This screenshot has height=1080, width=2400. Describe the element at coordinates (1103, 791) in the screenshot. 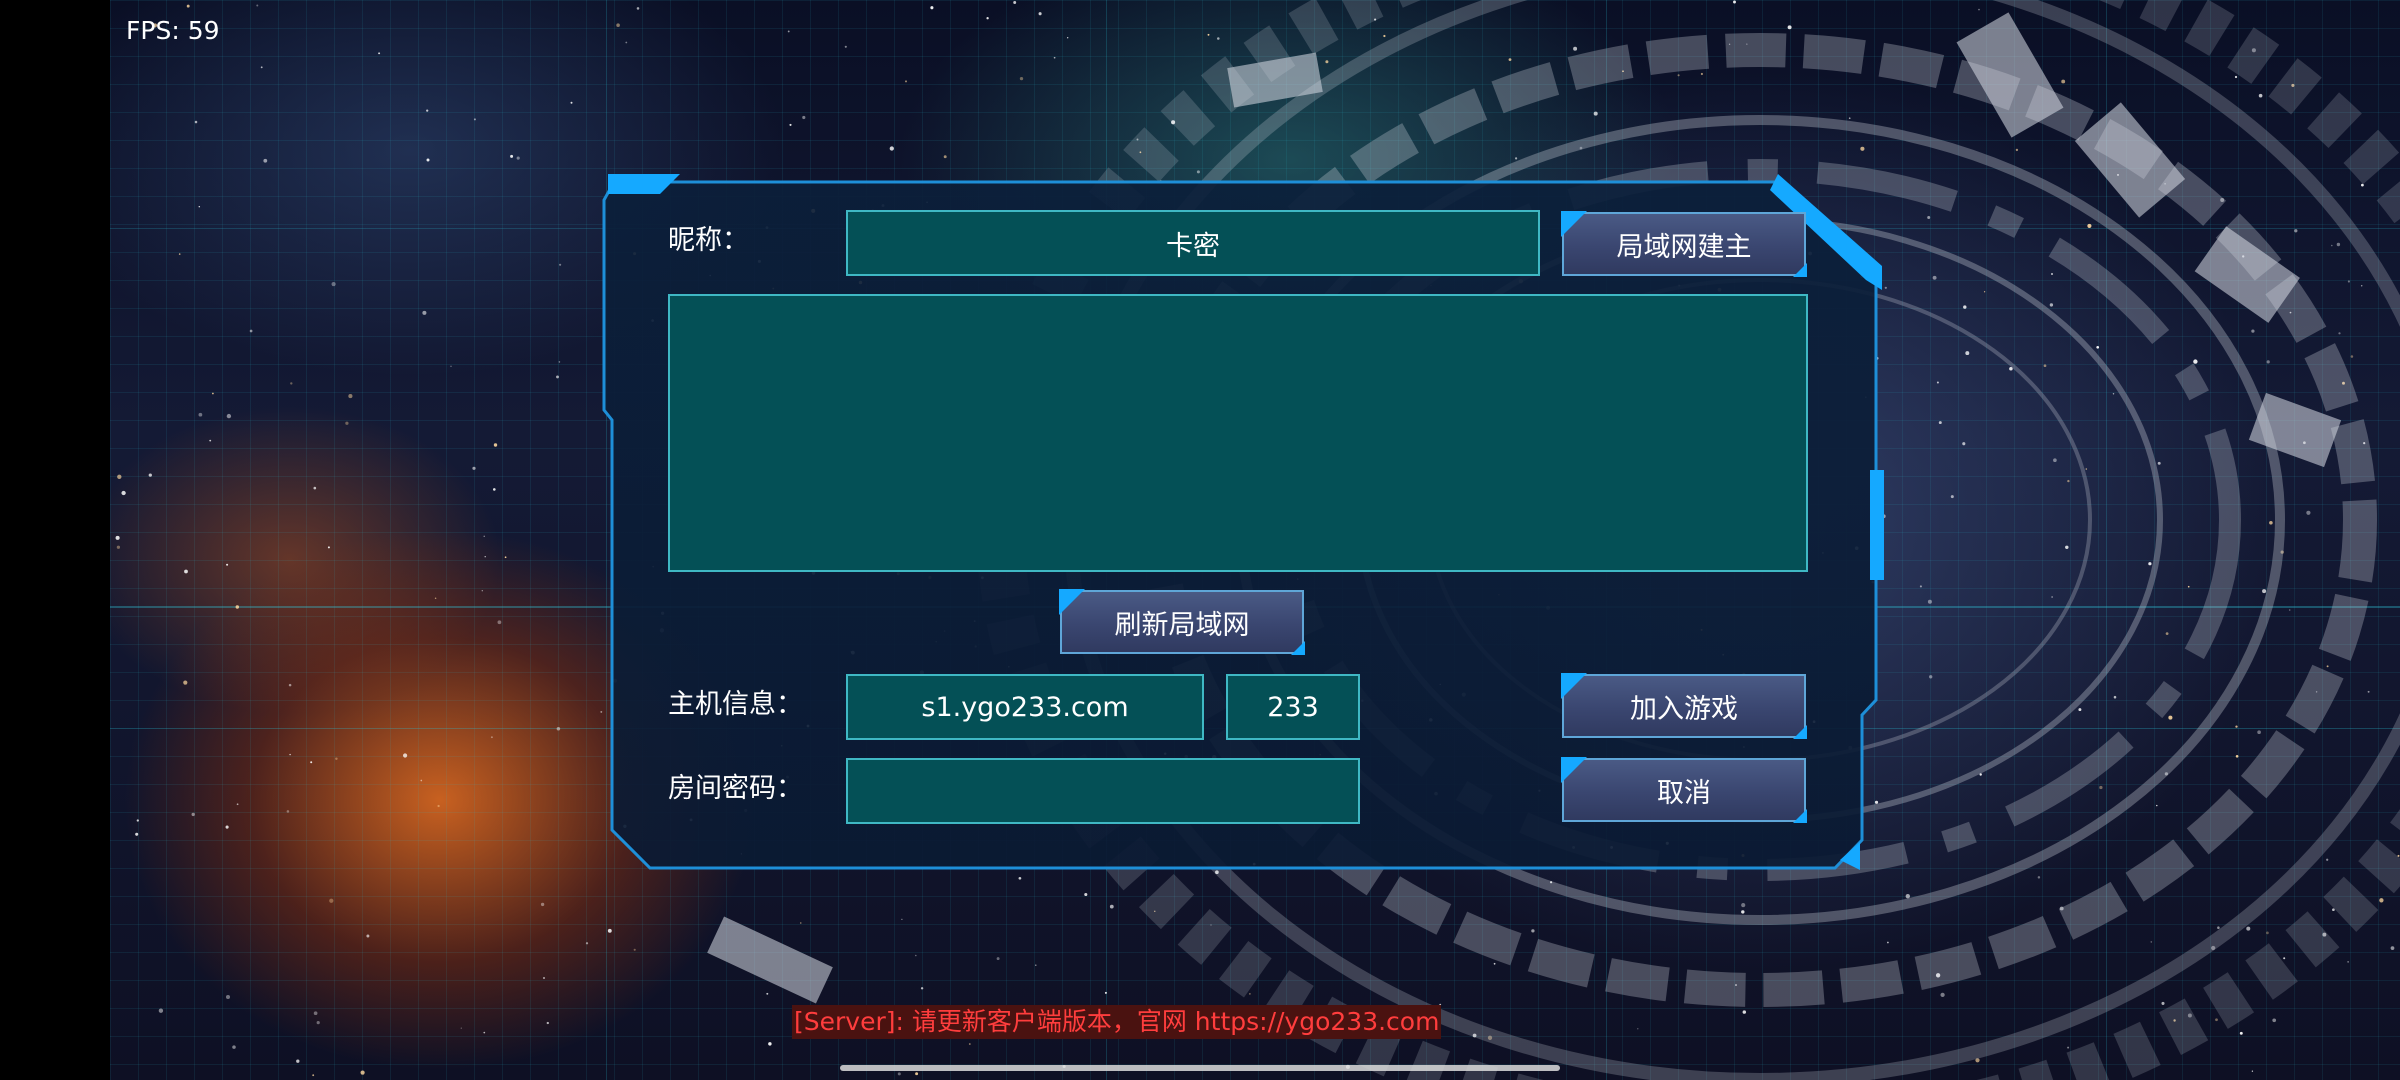

I see `room-password-input` at that location.